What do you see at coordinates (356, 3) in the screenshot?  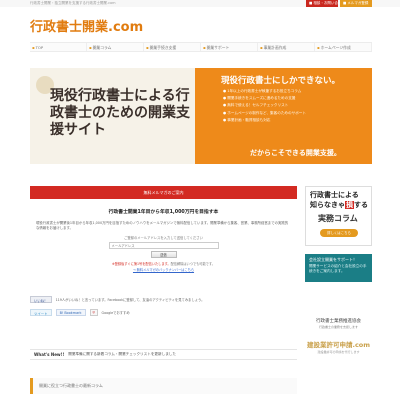 I see `register-button: ■ メルマガ登録` at bounding box center [356, 3].